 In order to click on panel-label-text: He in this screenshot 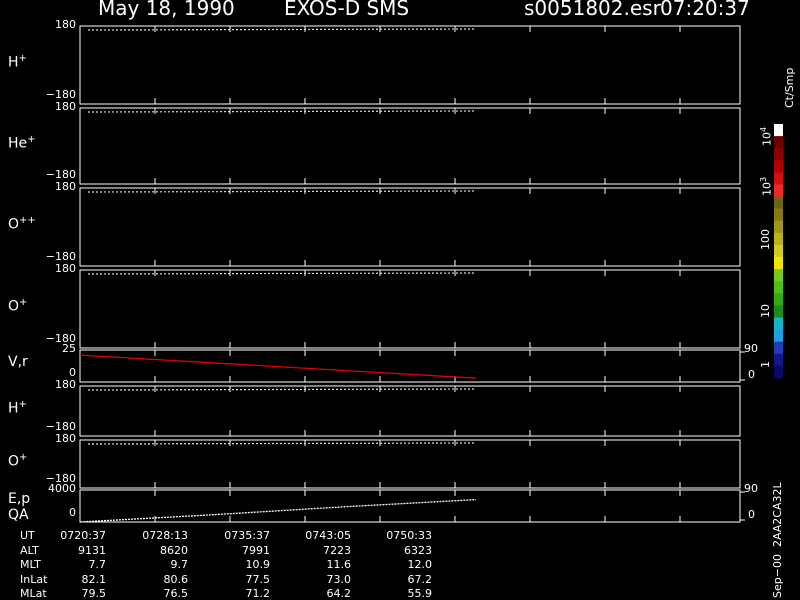, I will do `click(18, 143)`.